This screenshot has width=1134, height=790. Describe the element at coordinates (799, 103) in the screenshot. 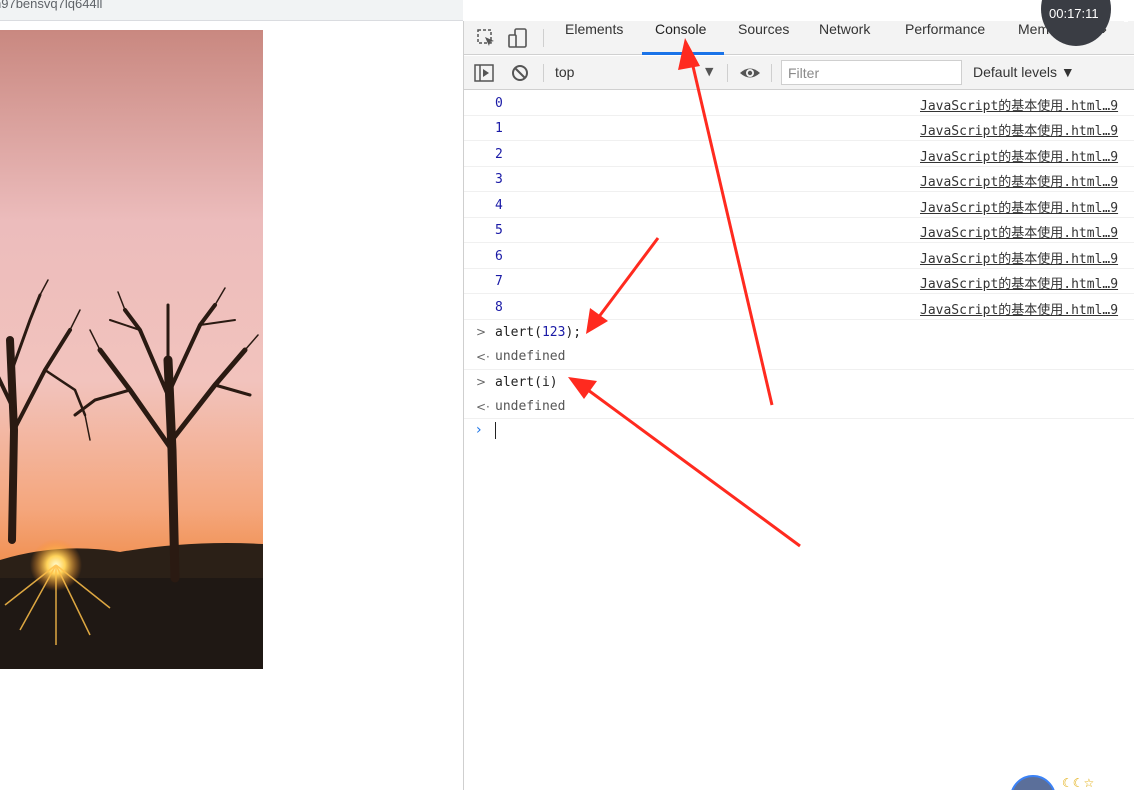

I see `console-log-row: 0 JavaScript的基本使用.html…9` at that location.